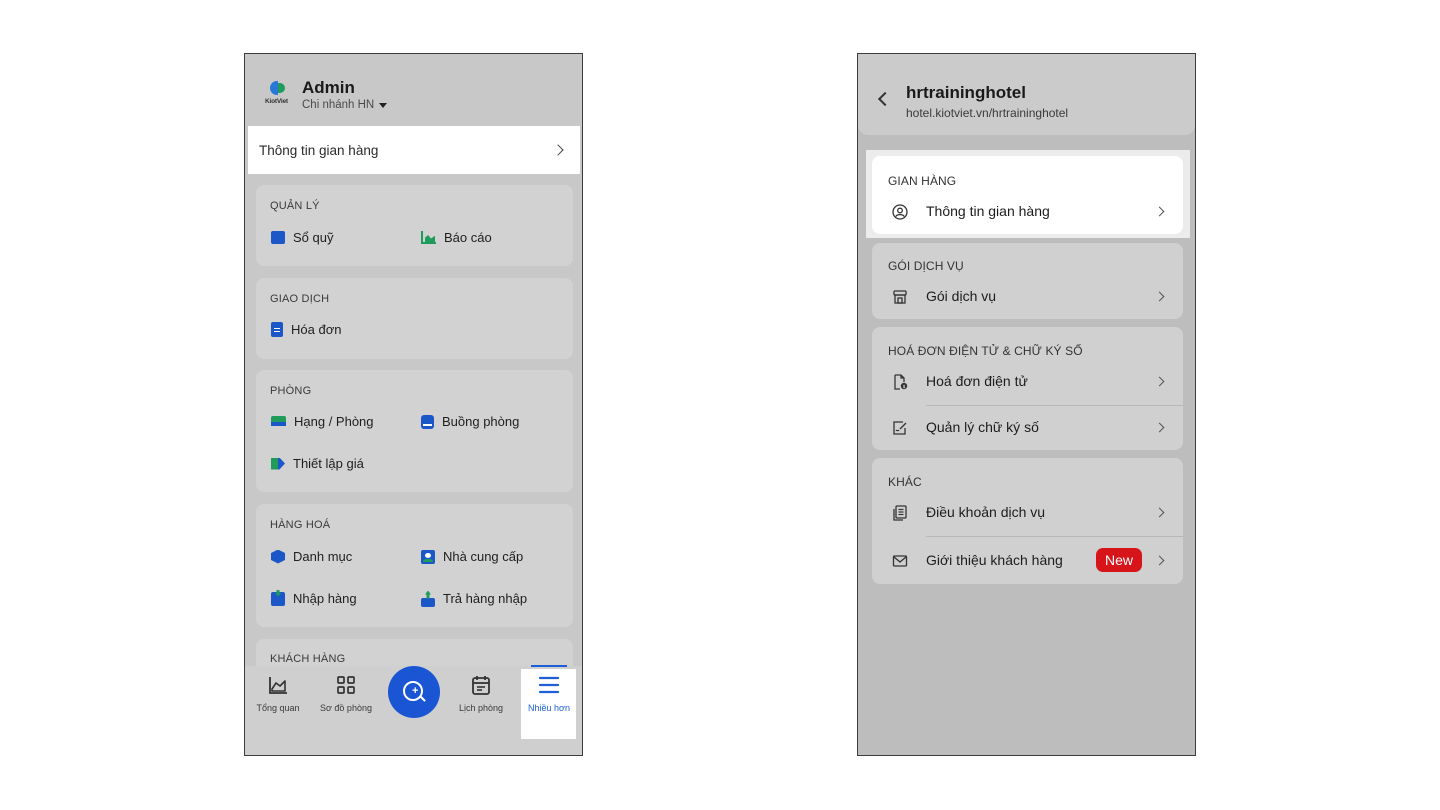 This screenshot has height=810, width=1440. What do you see at coordinates (900, 561) in the screenshot?
I see `mail-icon` at bounding box center [900, 561].